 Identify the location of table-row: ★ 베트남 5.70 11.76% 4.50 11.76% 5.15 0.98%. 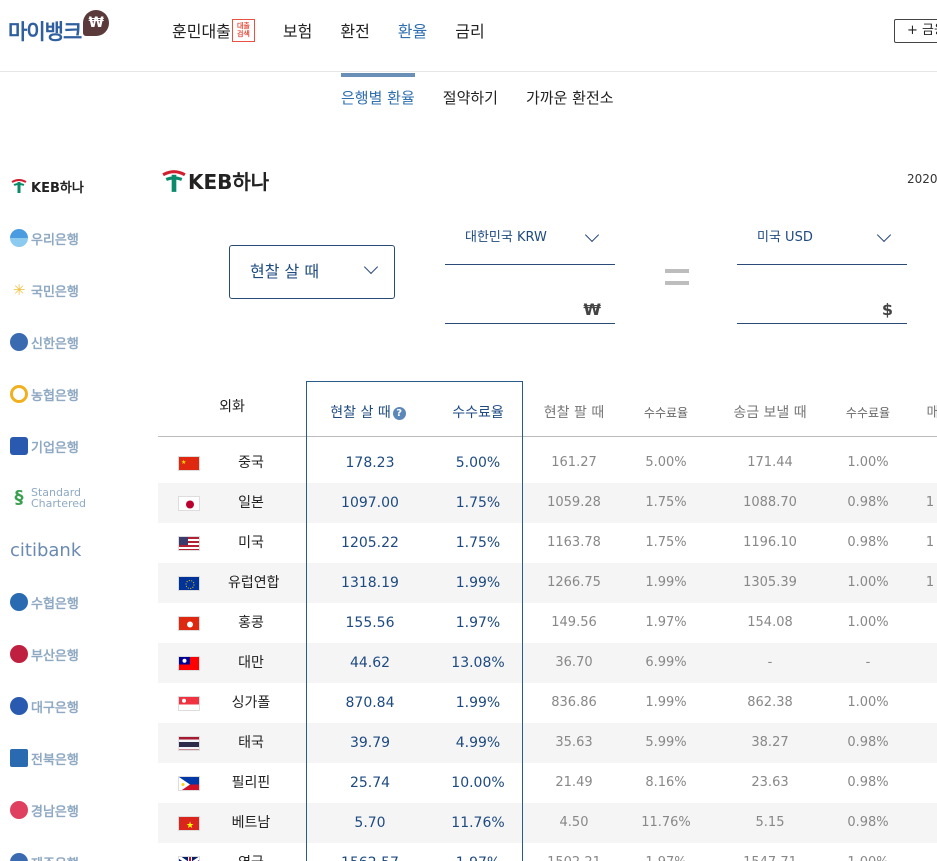
(547, 823).